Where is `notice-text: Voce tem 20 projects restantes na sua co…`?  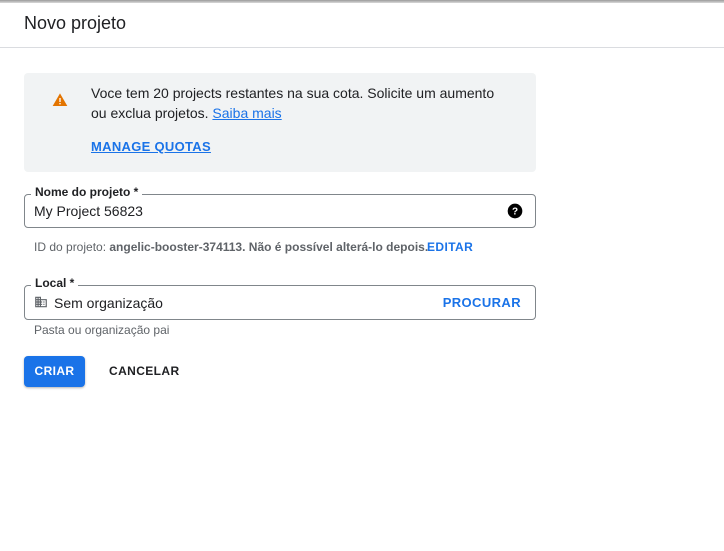 notice-text: Voce tem 20 projects restantes na sua co… is located at coordinates (301, 103).